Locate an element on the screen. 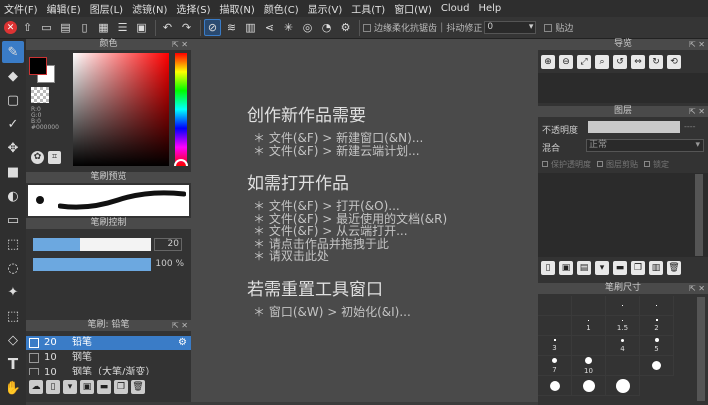 The width and height of the screenshot is (708, 405). brush-item: 20 铅笔 ⚙ is located at coordinates (108, 343).